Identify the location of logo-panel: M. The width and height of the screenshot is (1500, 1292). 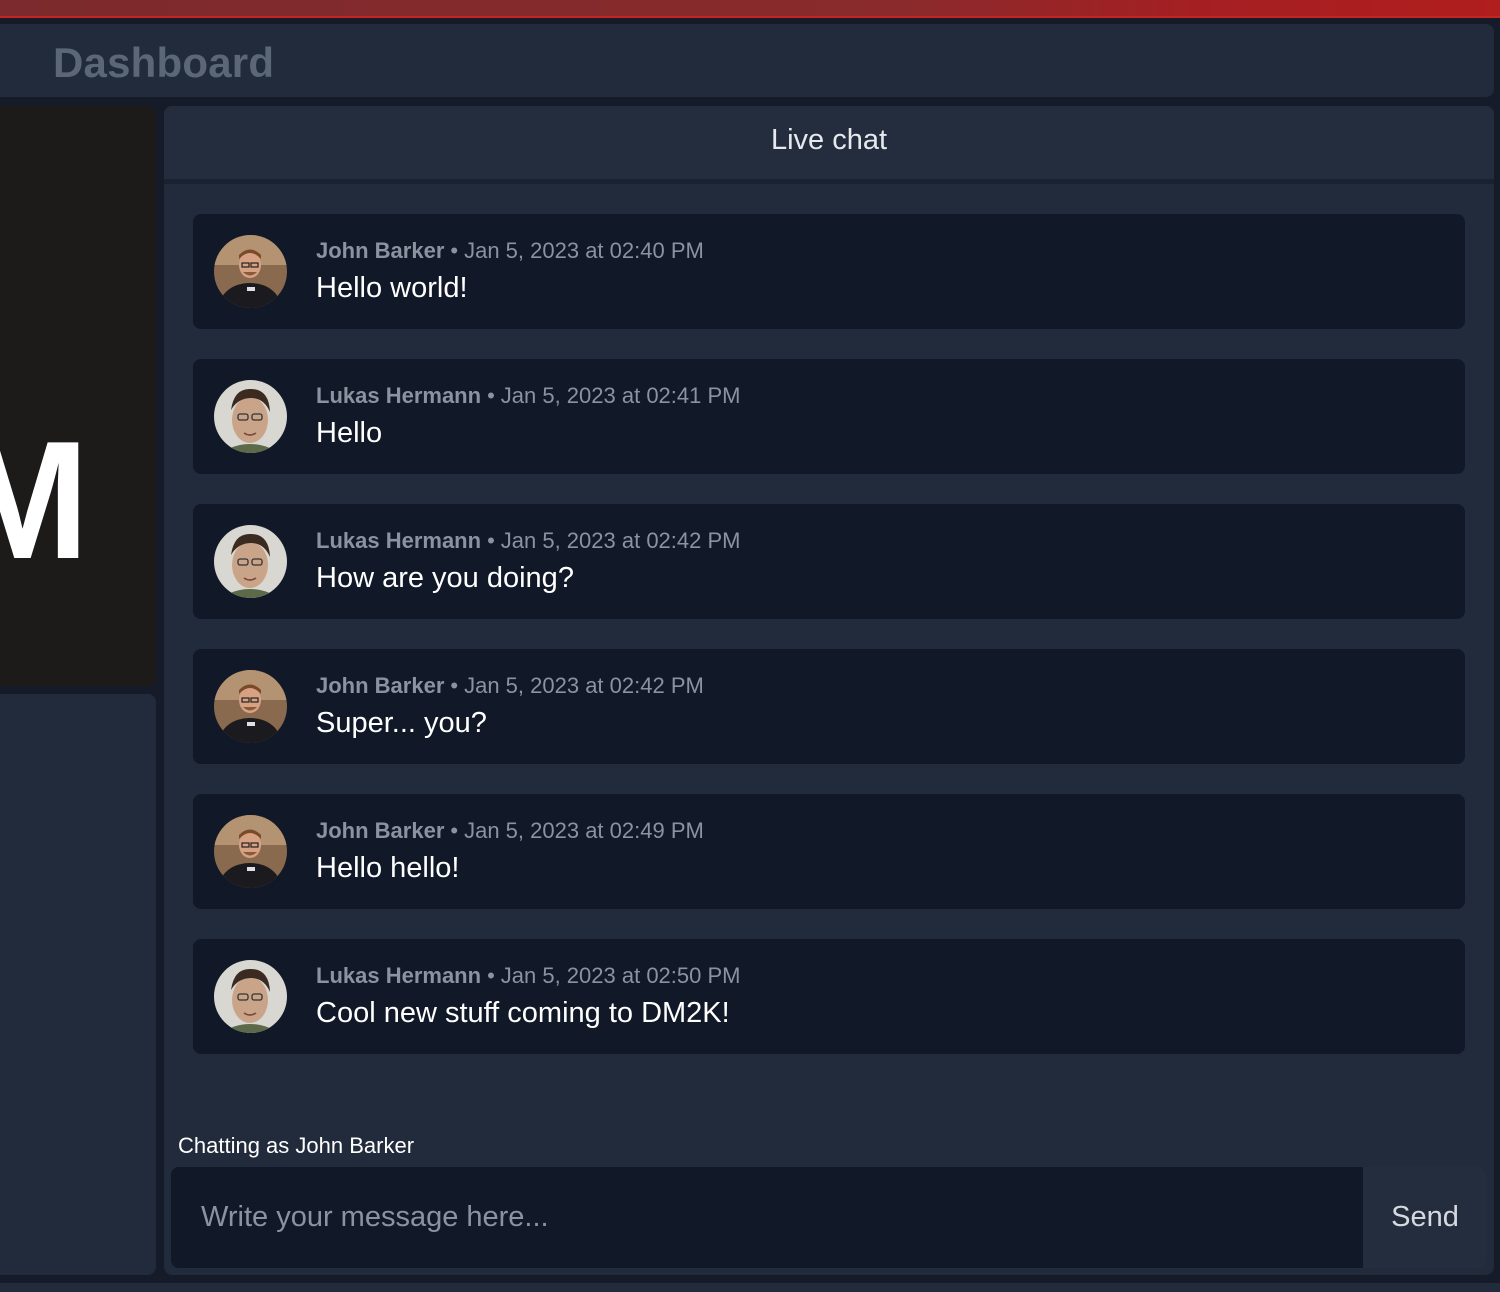
(78, 396).